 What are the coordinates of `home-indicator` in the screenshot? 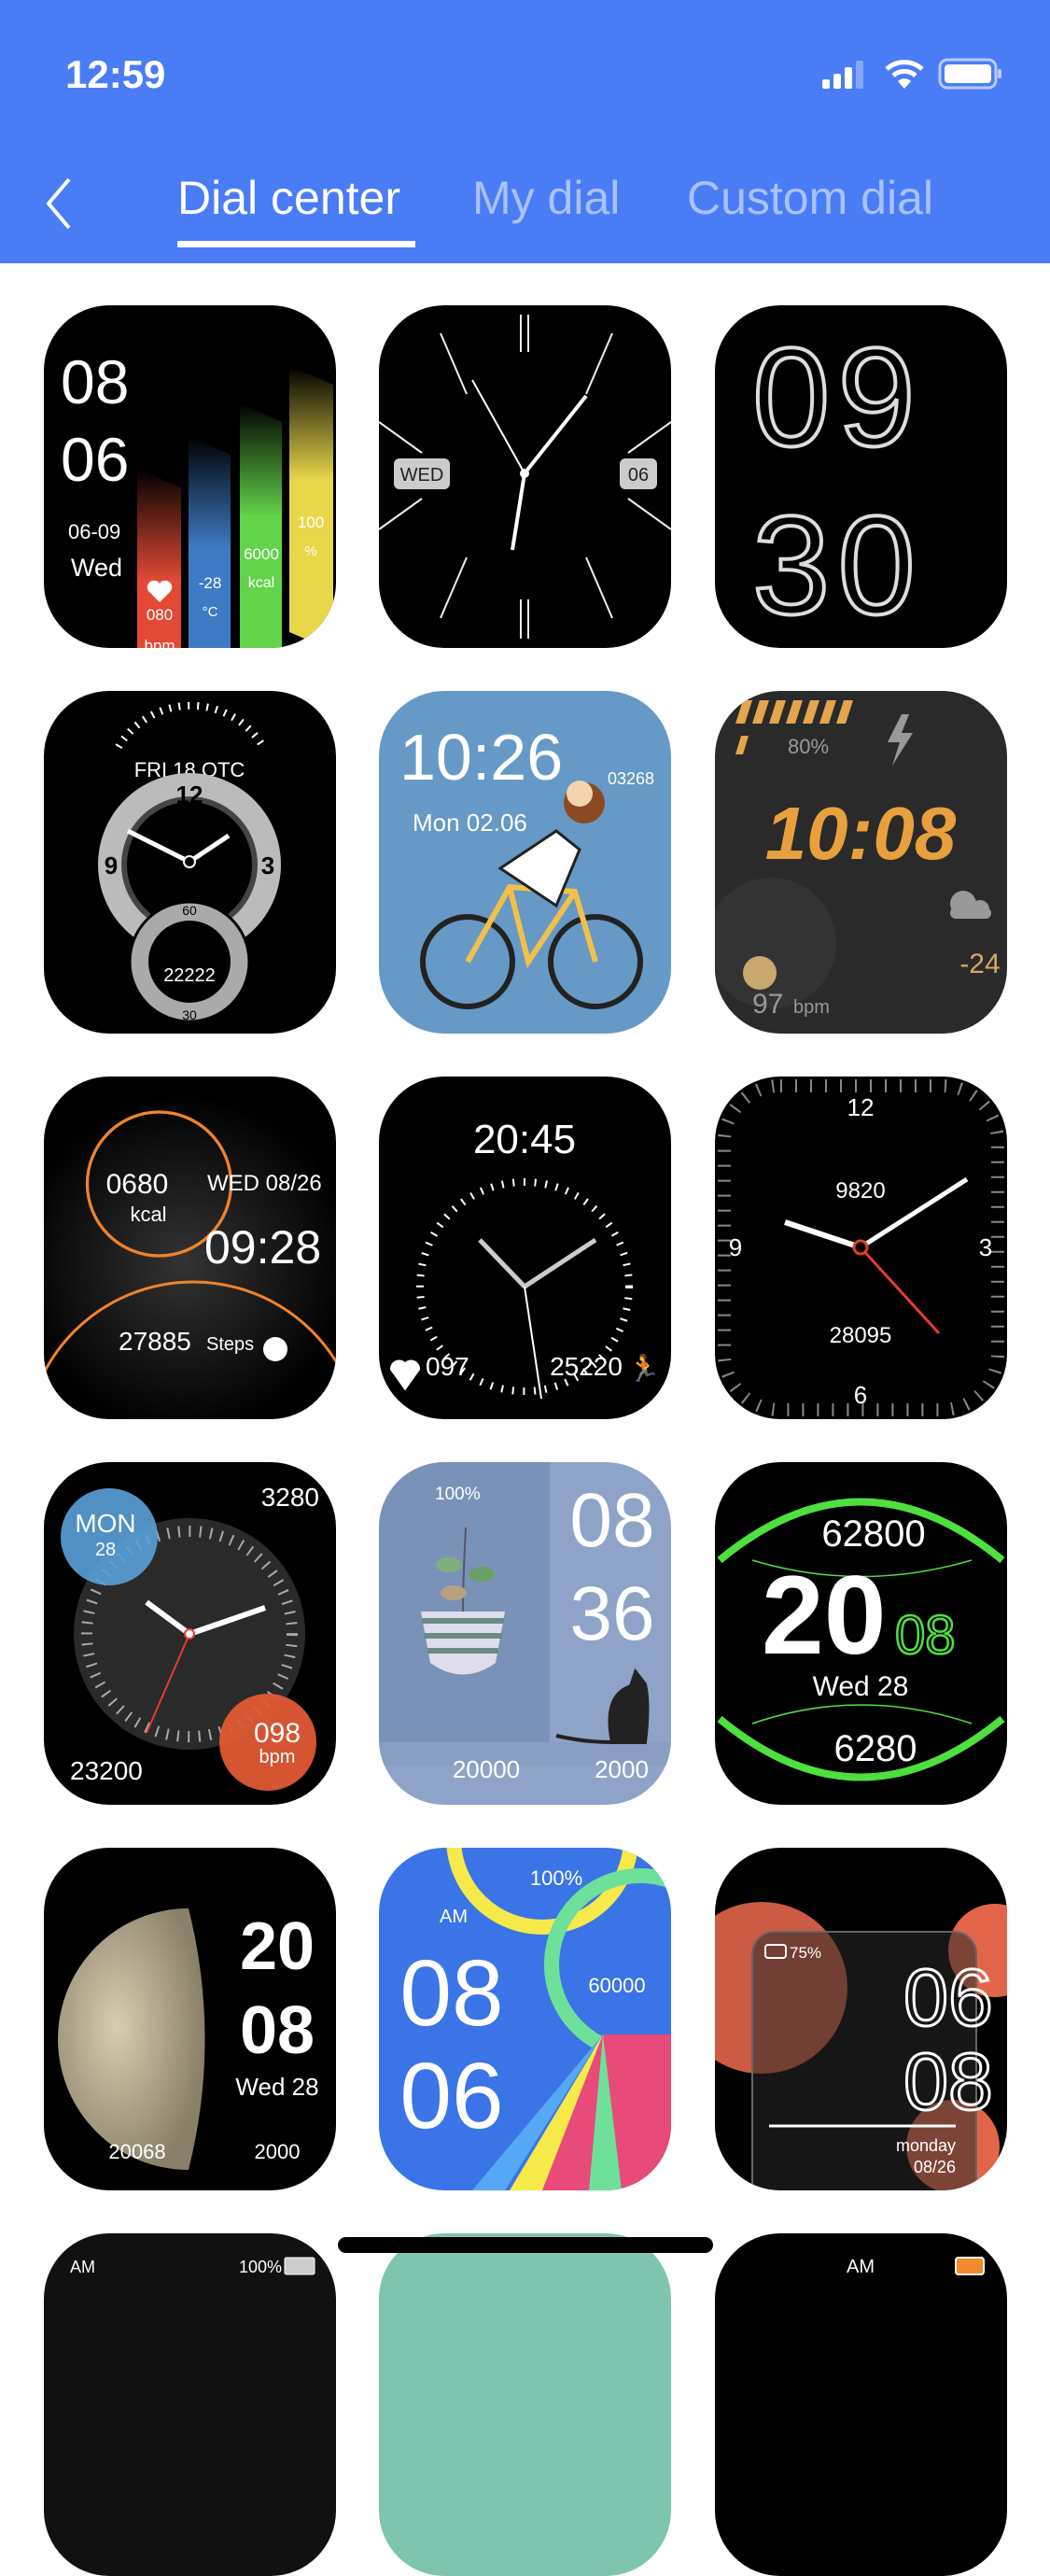 It's located at (525, 2245).